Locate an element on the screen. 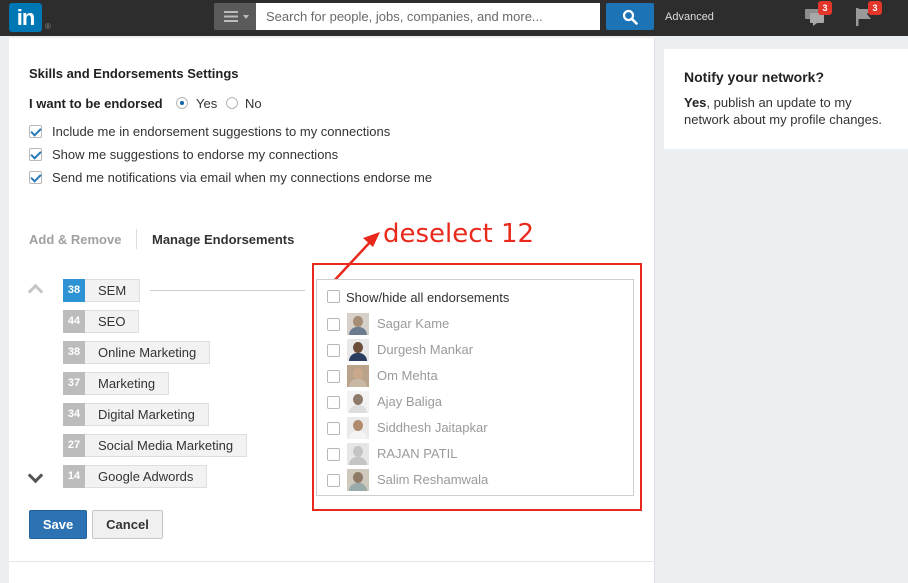 This screenshot has height=583, width=908. skill-name: Social Media Marketing is located at coordinates (166, 445).